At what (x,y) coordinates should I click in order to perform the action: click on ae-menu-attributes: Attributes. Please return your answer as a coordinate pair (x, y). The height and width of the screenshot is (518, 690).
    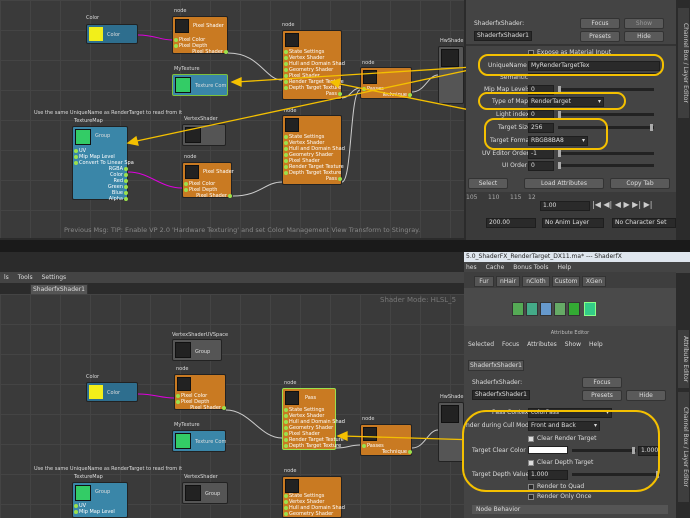
    Looking at the image, I should click on (542, 344).